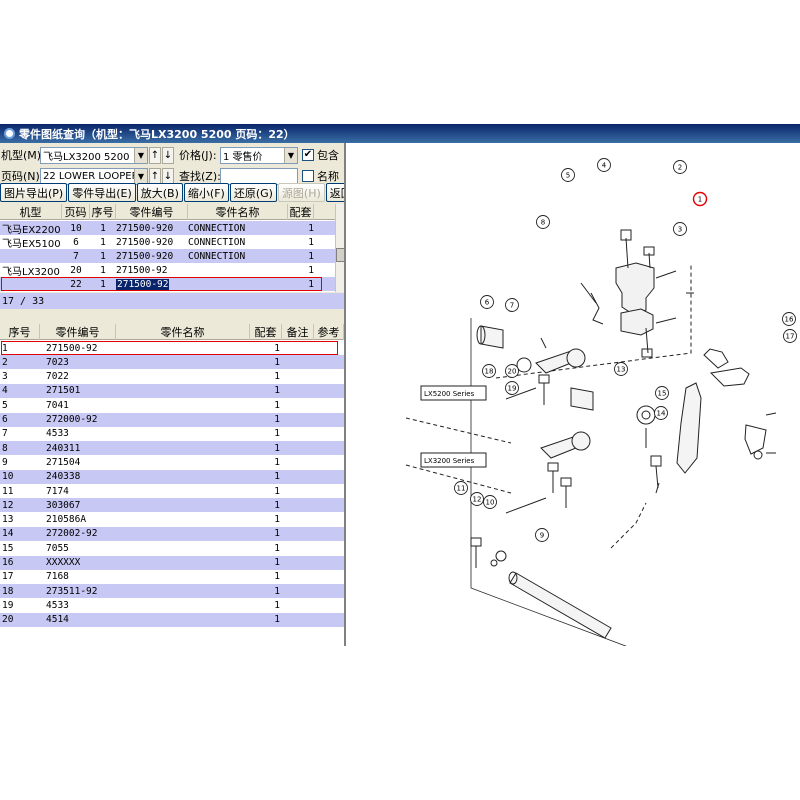  Describe the element at coordinates (5, 391) in the screenshot. I see `table-cell: 4` at that location.